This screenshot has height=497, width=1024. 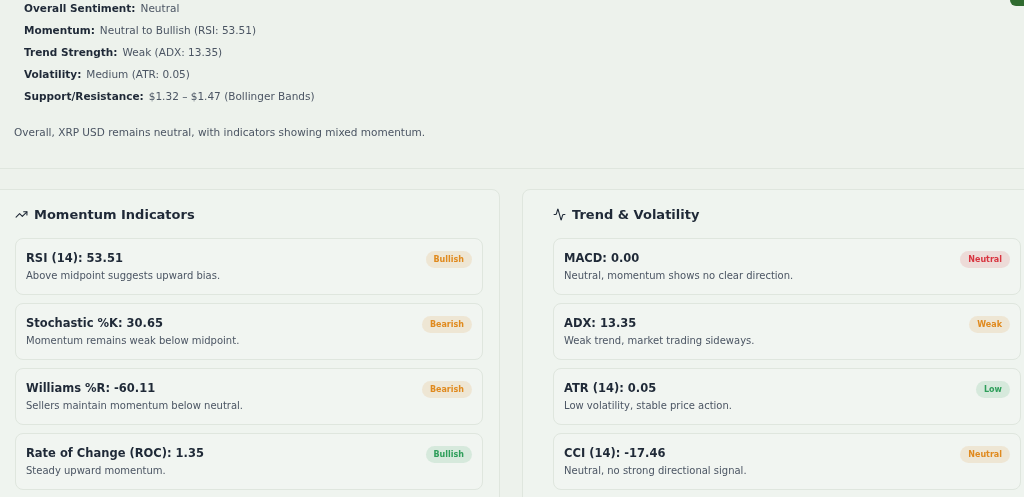 I want to click on indicator-description: Sellers maintain momentum below neutral., so click(x=134, y=405).